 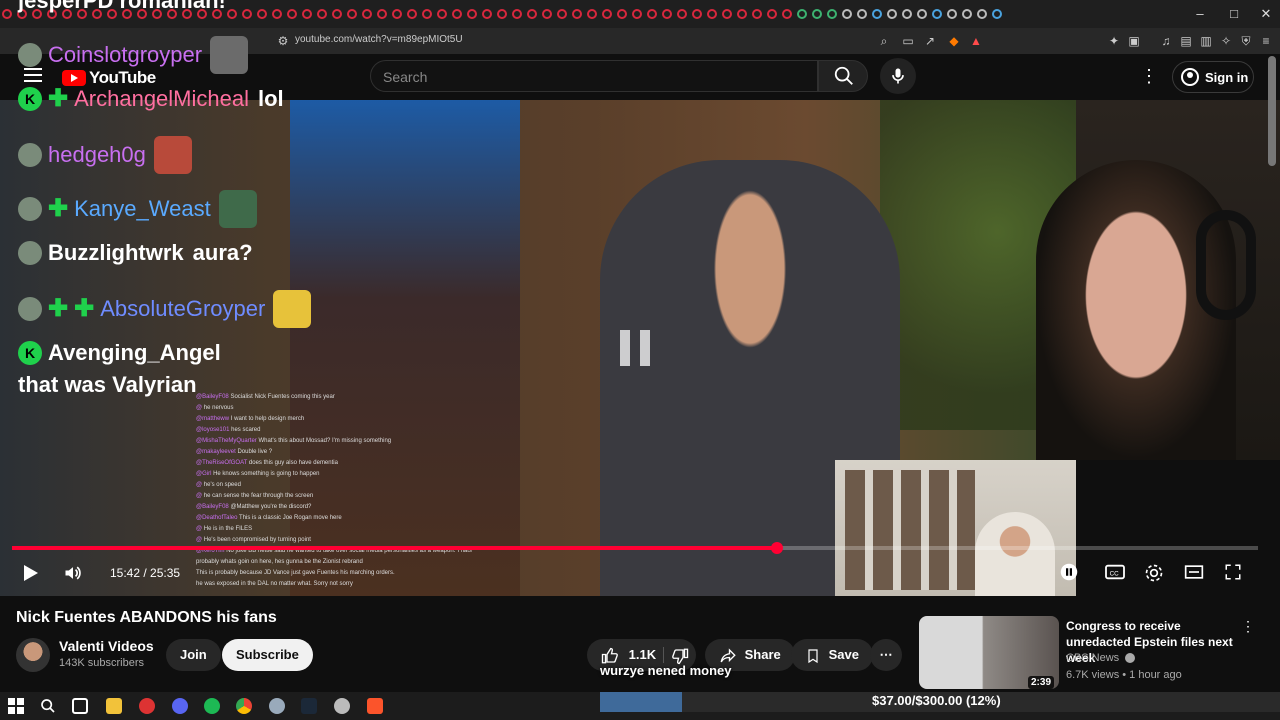 I want to click on scrubber-handle, so click(x=777, y=548).